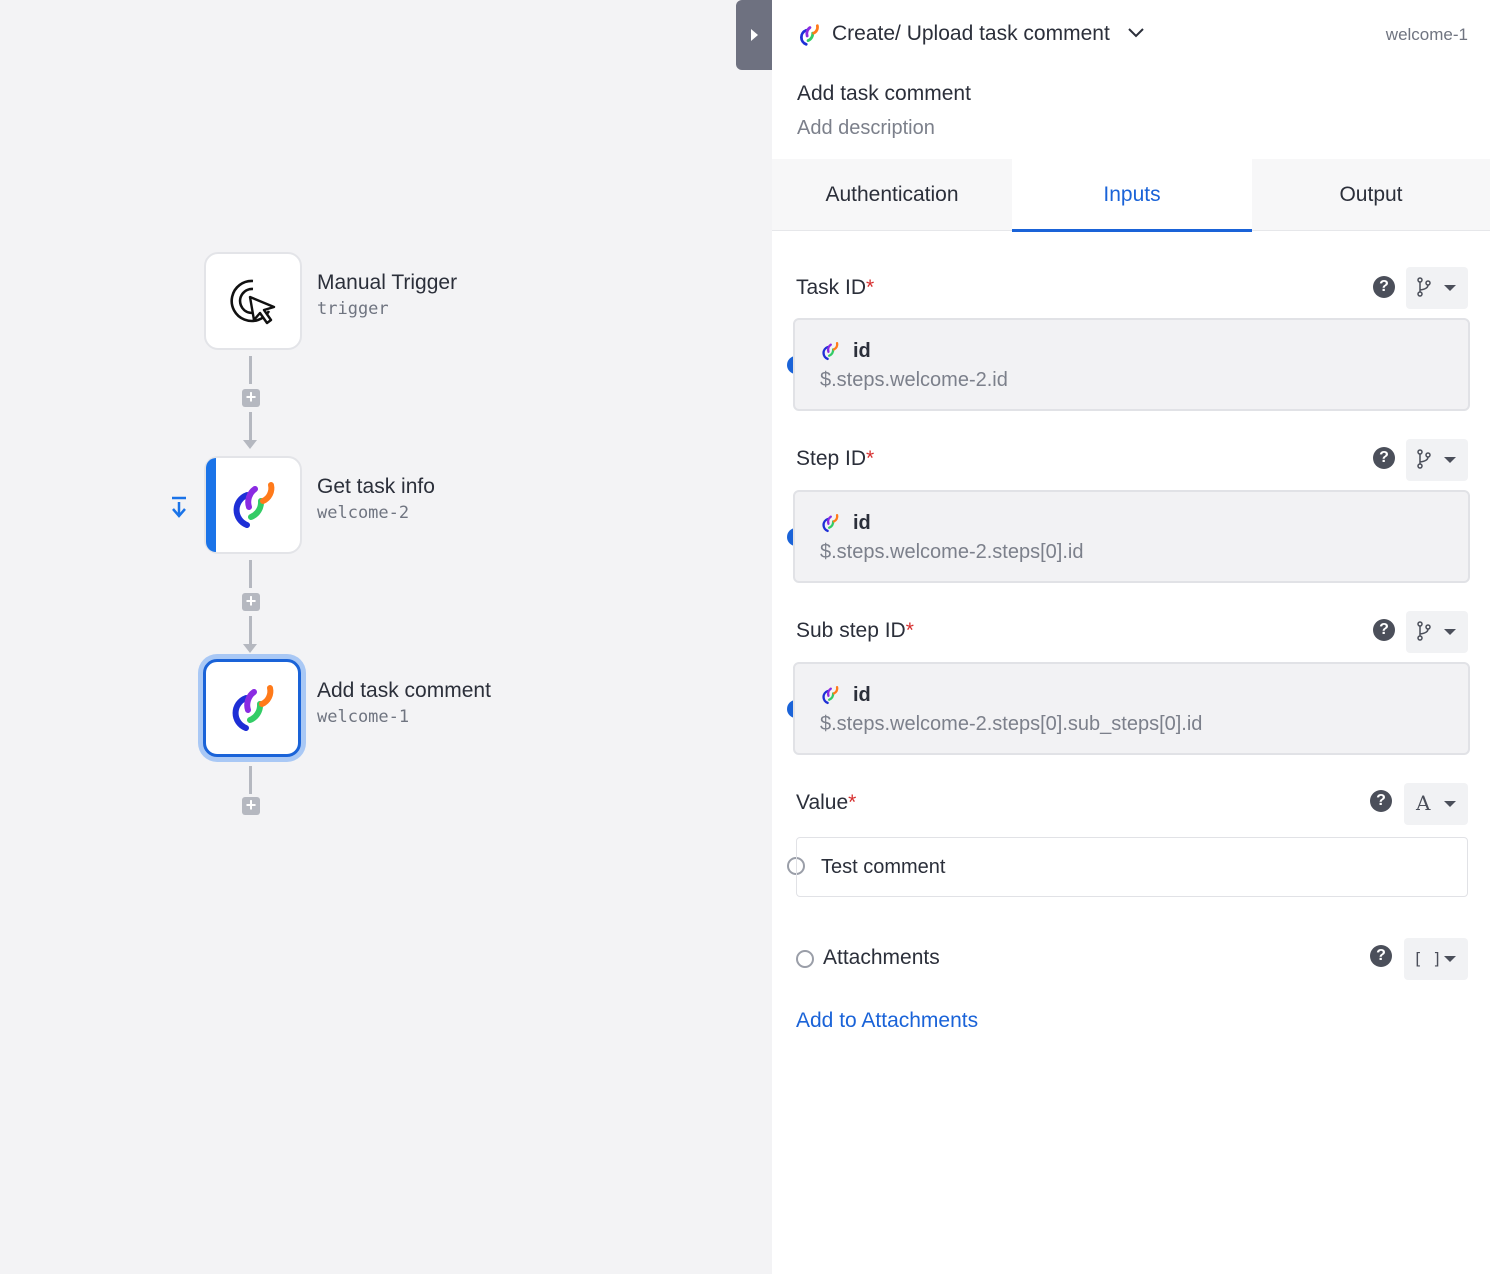  Describe the element at coordinates (831, 287) in the screenshot. I see `label-text: Task ID` at that location.